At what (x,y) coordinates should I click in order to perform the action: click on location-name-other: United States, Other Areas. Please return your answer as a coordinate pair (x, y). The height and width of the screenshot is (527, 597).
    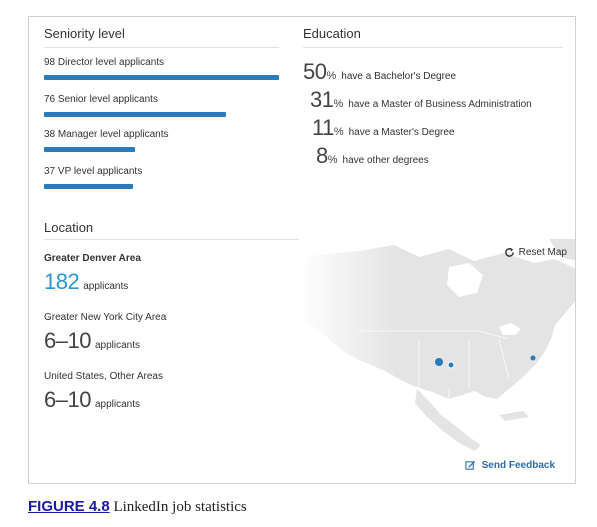
    Looking at the image, I should click on (103, 376).